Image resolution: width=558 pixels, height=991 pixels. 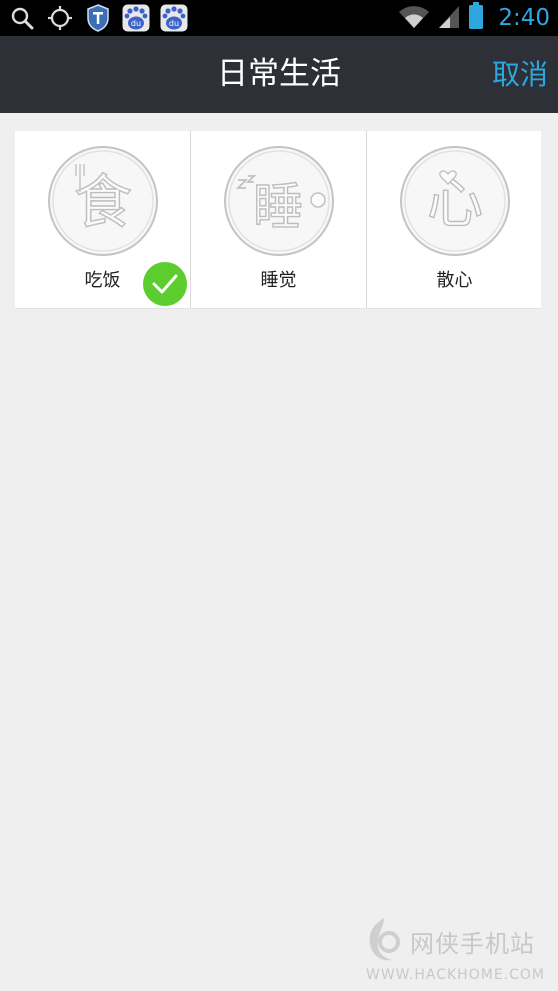 I want to click on watermark: 网侠手机站 WWW.HACKHOME.COM, so click(x=457, y=950).